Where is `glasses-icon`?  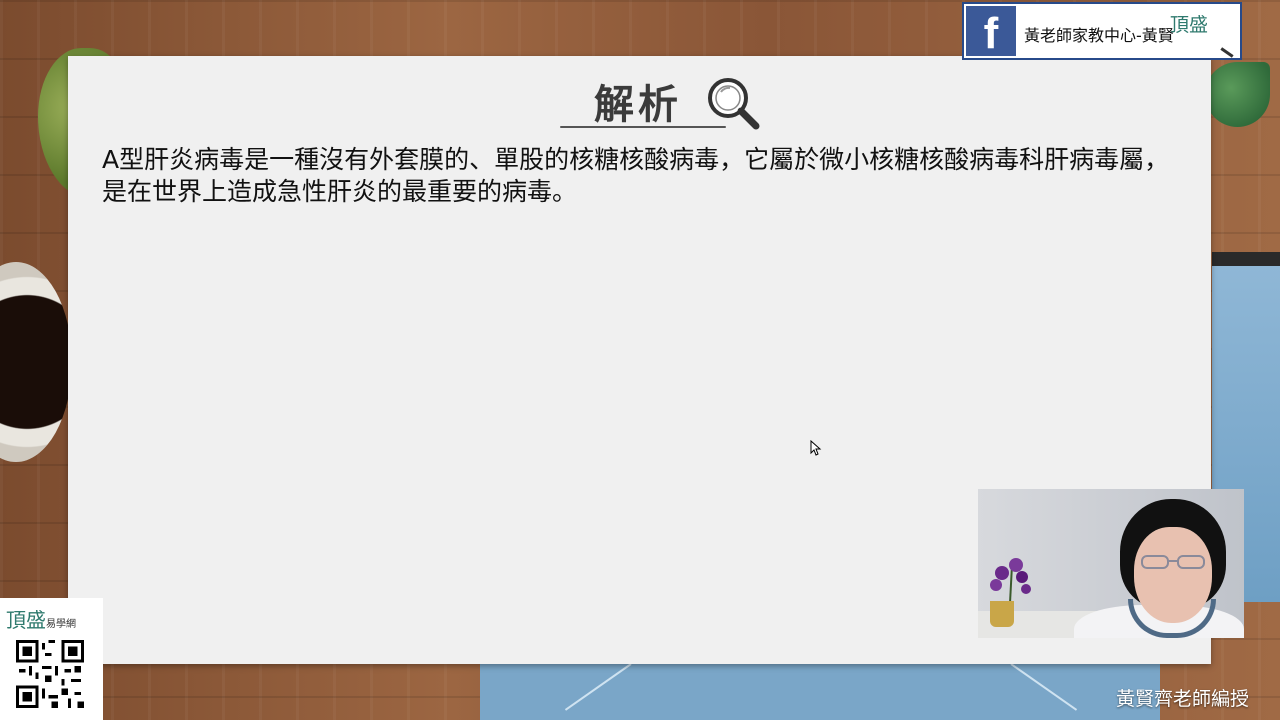 glasses-icon is located at coordinates (1173, 562).